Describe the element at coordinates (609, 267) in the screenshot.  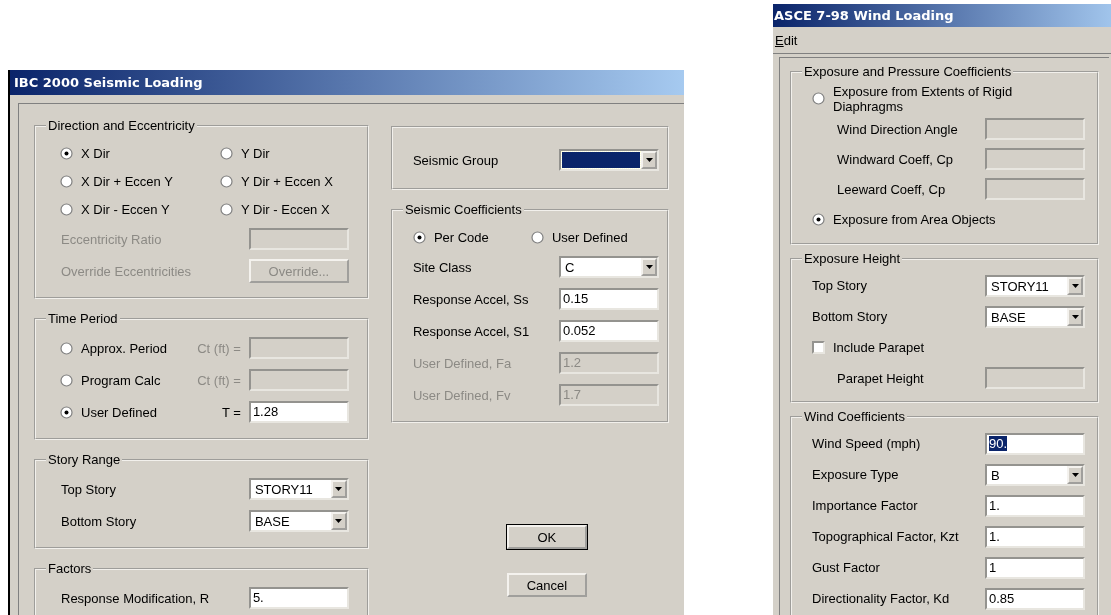
I see `dropdown-field: C` at that location.